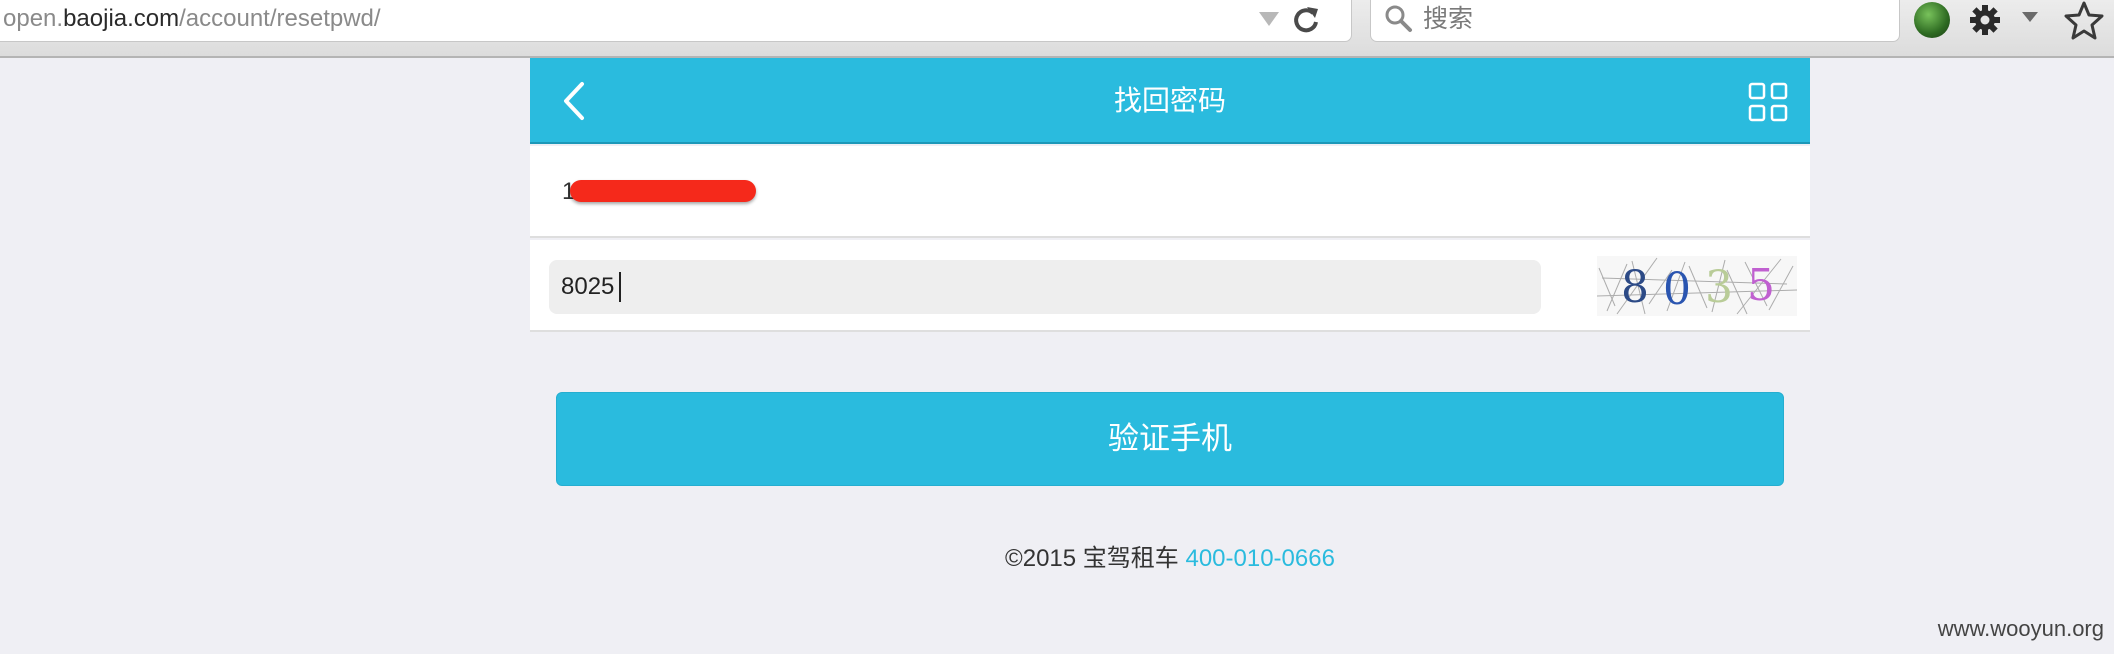  Describe the element at coordinates (588, 286) in the screenshot. I see `captcha-input-value: 8025` at that location.